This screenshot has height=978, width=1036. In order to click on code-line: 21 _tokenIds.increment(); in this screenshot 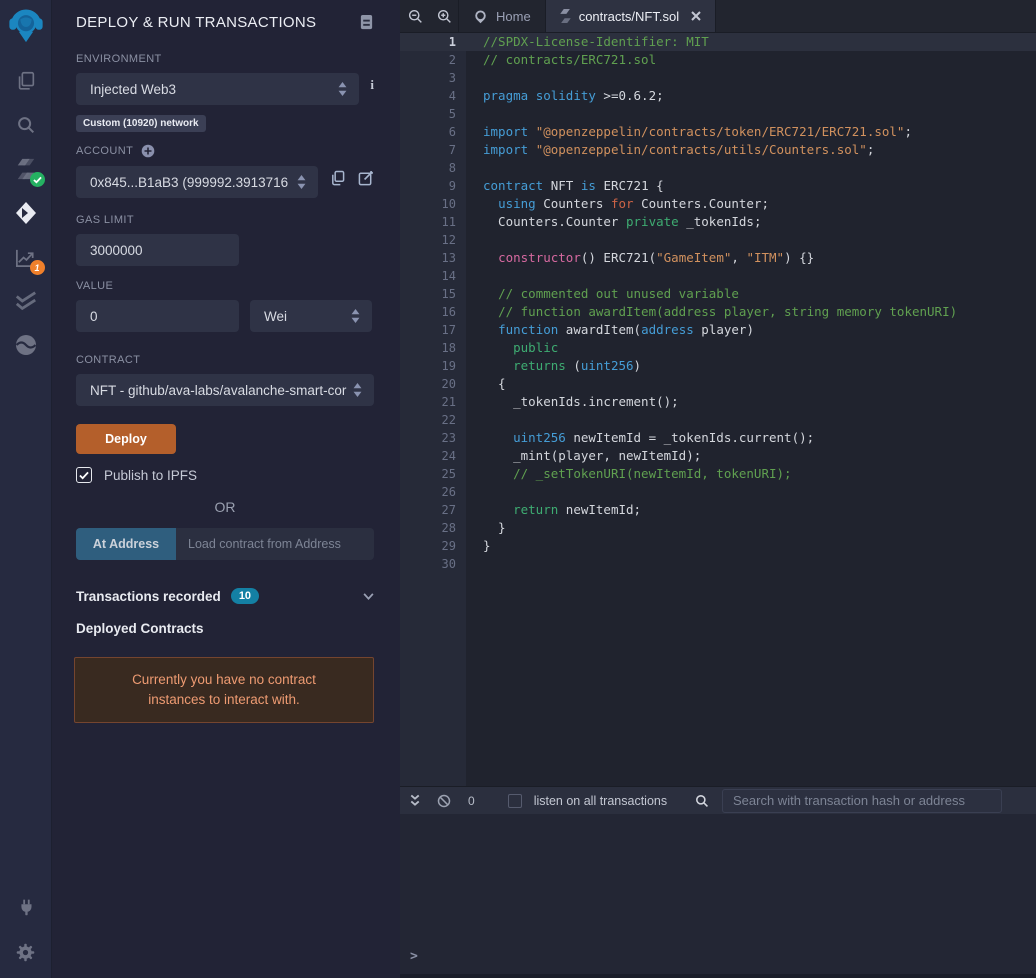, I will do `click(718, 402)`.